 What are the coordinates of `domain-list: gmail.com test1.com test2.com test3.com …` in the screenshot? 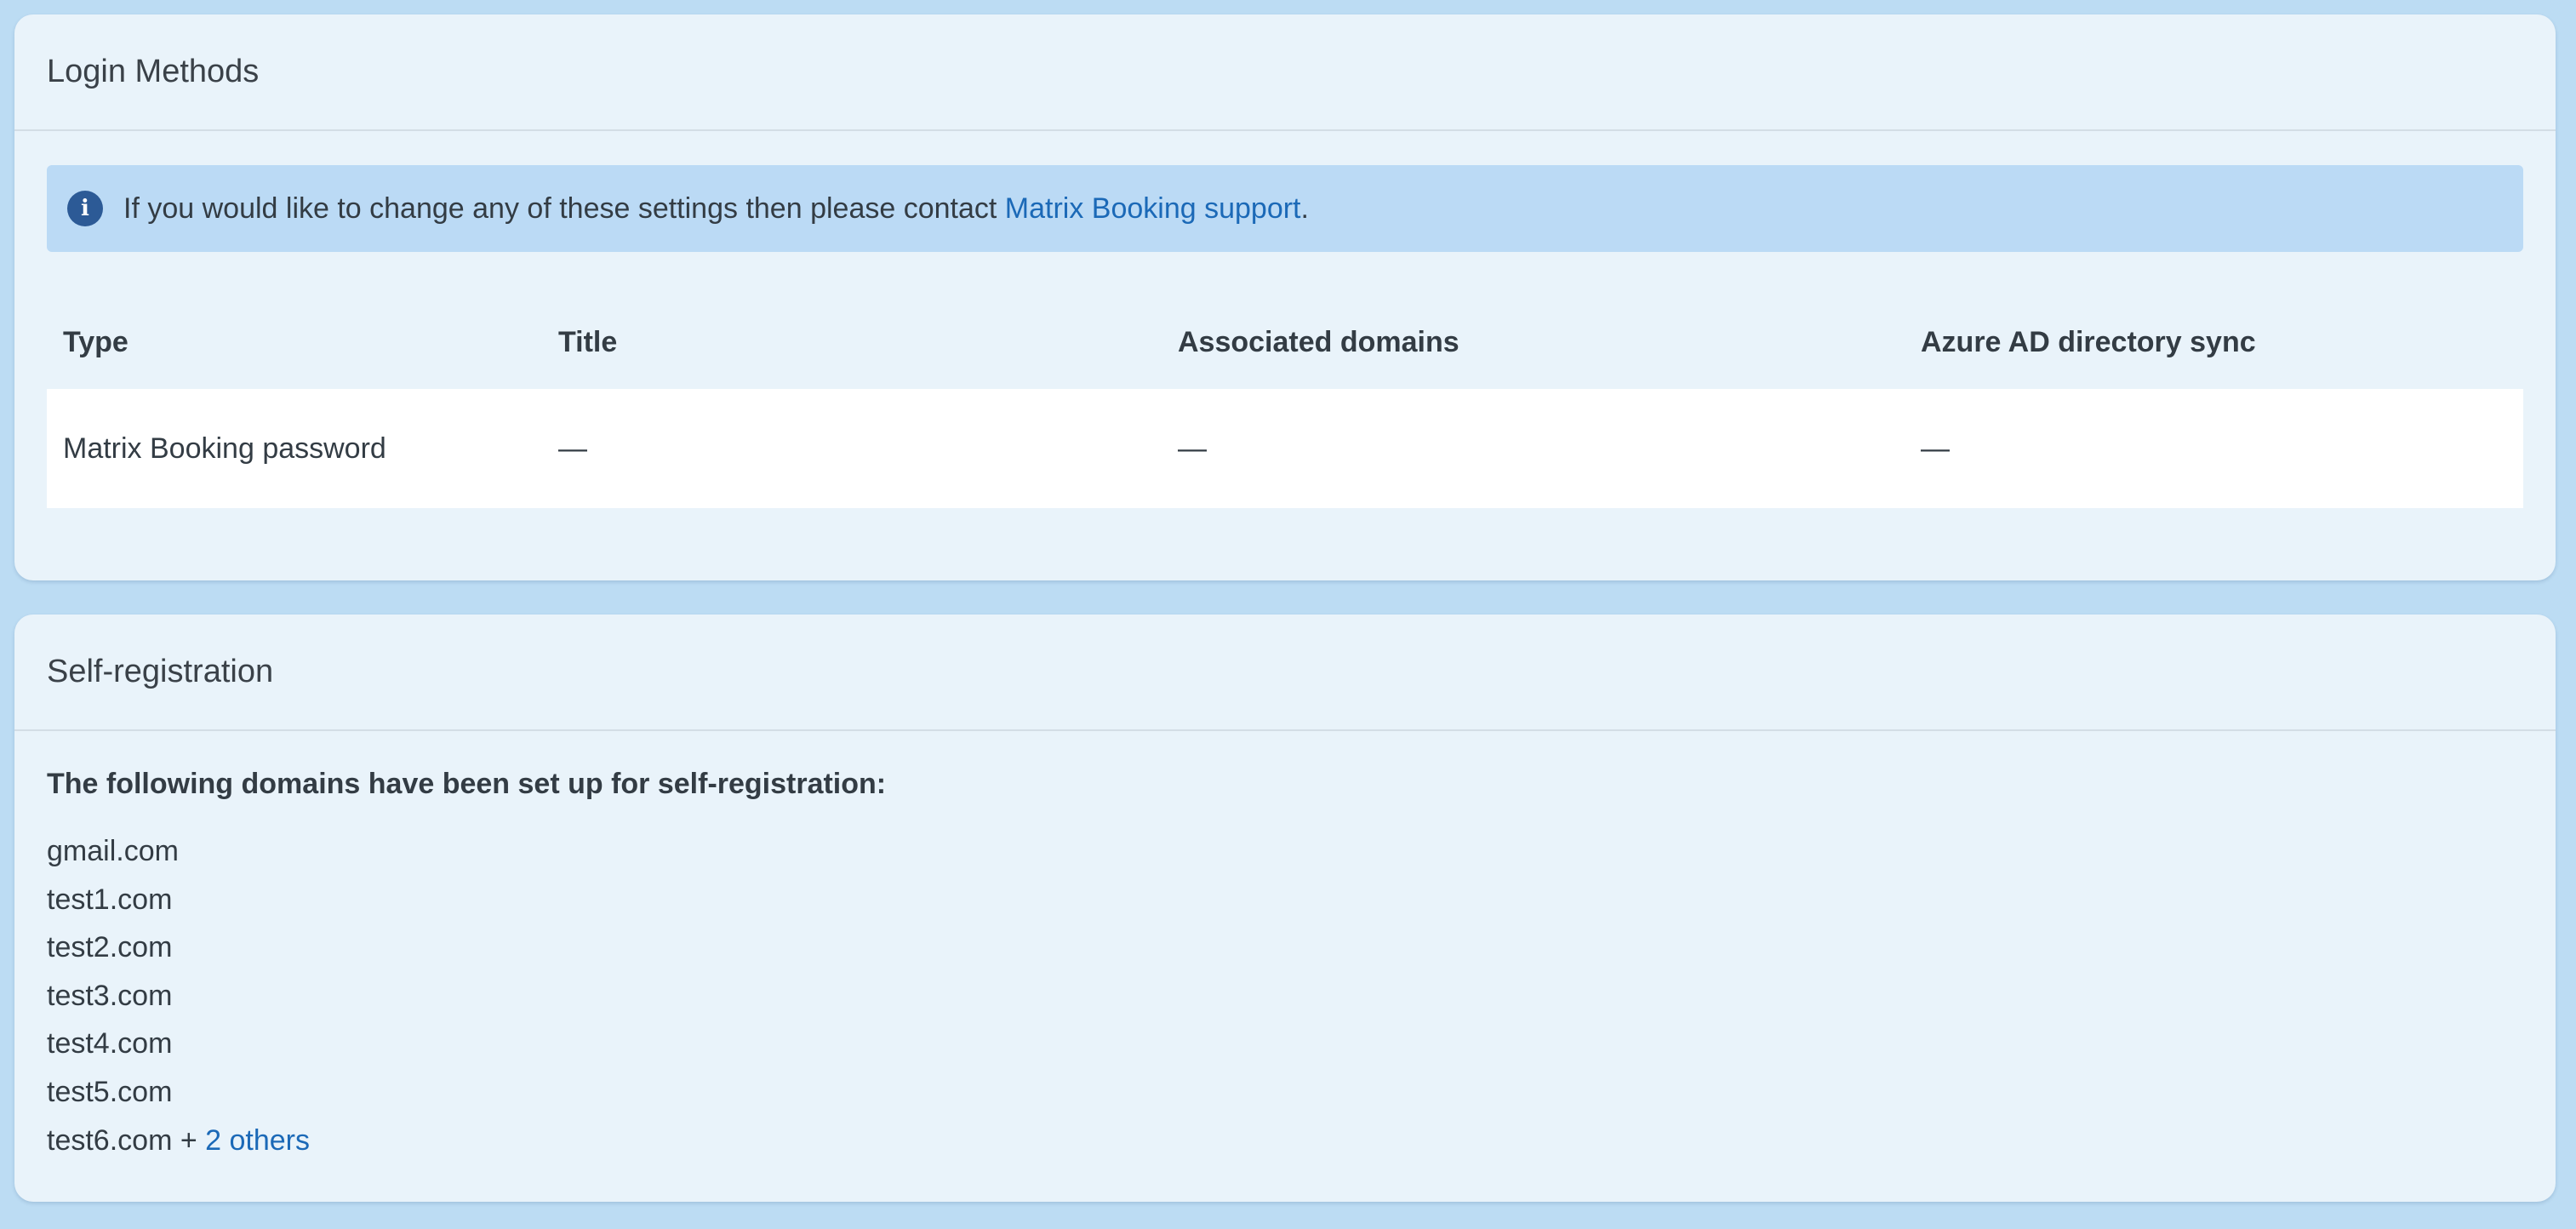 It's located at (178, 995).